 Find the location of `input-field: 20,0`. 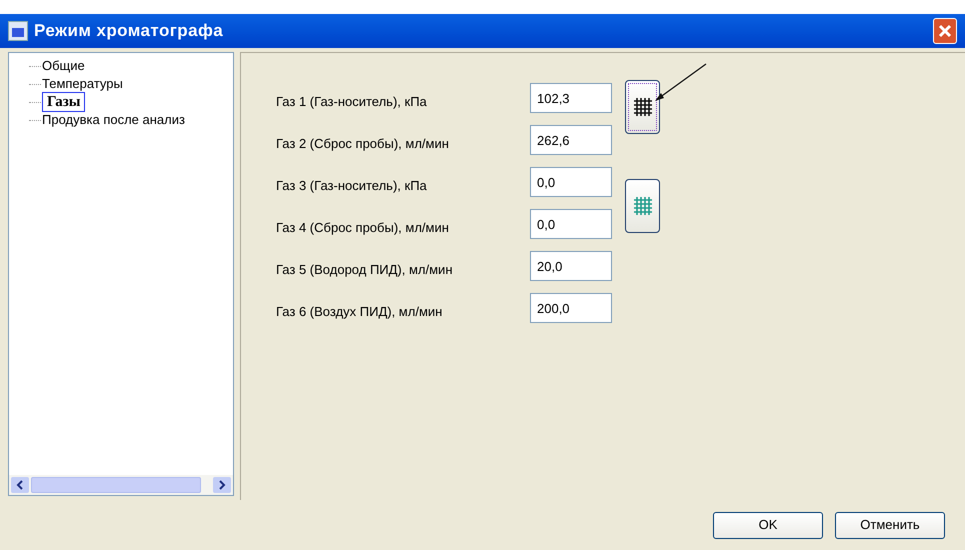

input-field: 20,0 is located at coordinates (571, 266).